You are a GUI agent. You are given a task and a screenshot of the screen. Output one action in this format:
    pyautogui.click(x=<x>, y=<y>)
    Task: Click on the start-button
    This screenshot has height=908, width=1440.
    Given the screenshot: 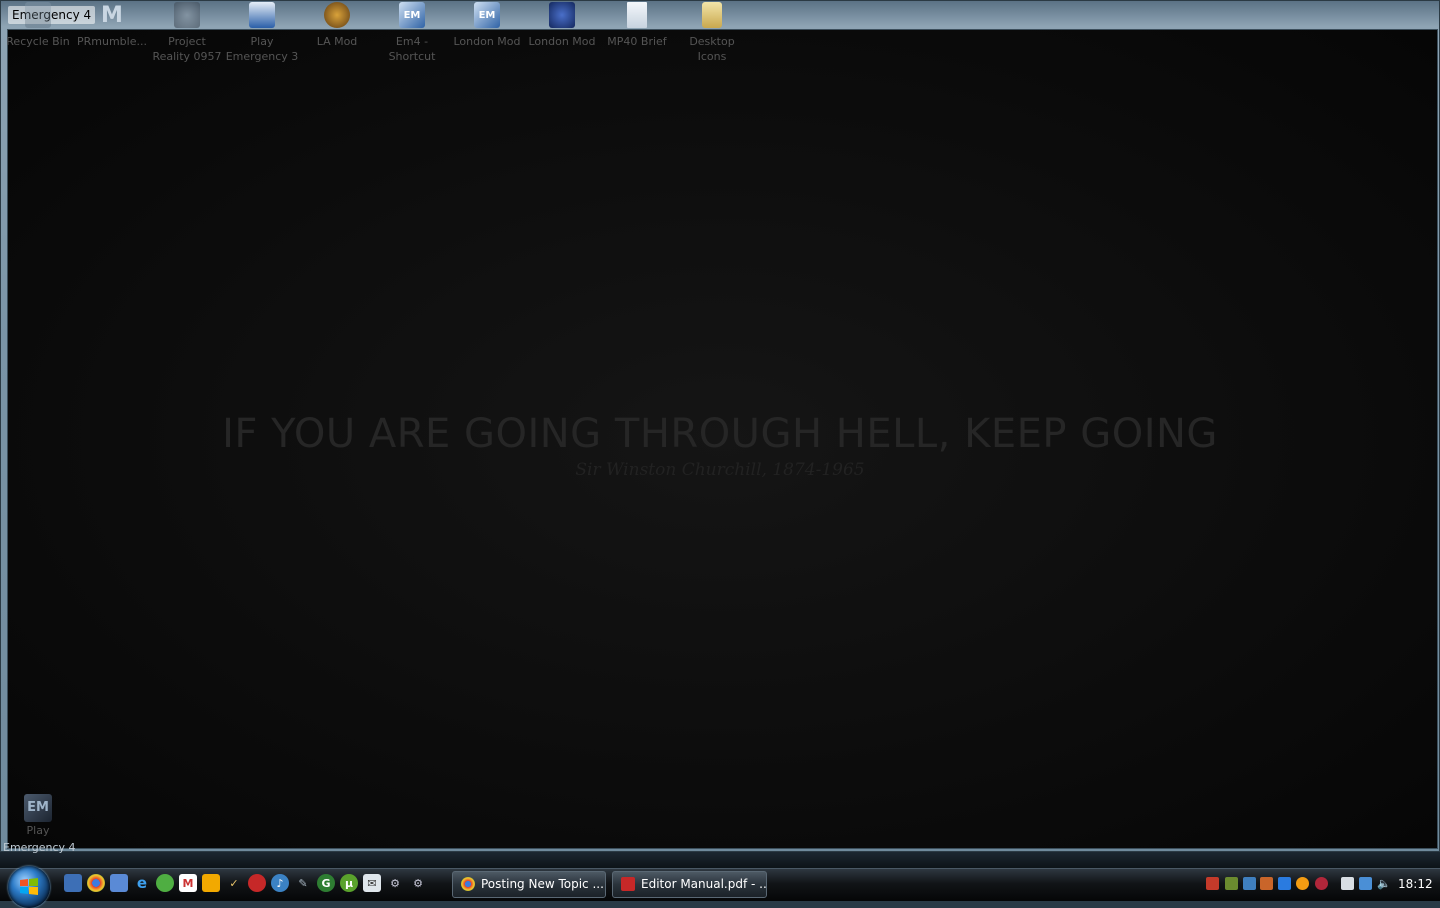 What is the action you would take?
    pyautogui.click(x=29, y=887)
    